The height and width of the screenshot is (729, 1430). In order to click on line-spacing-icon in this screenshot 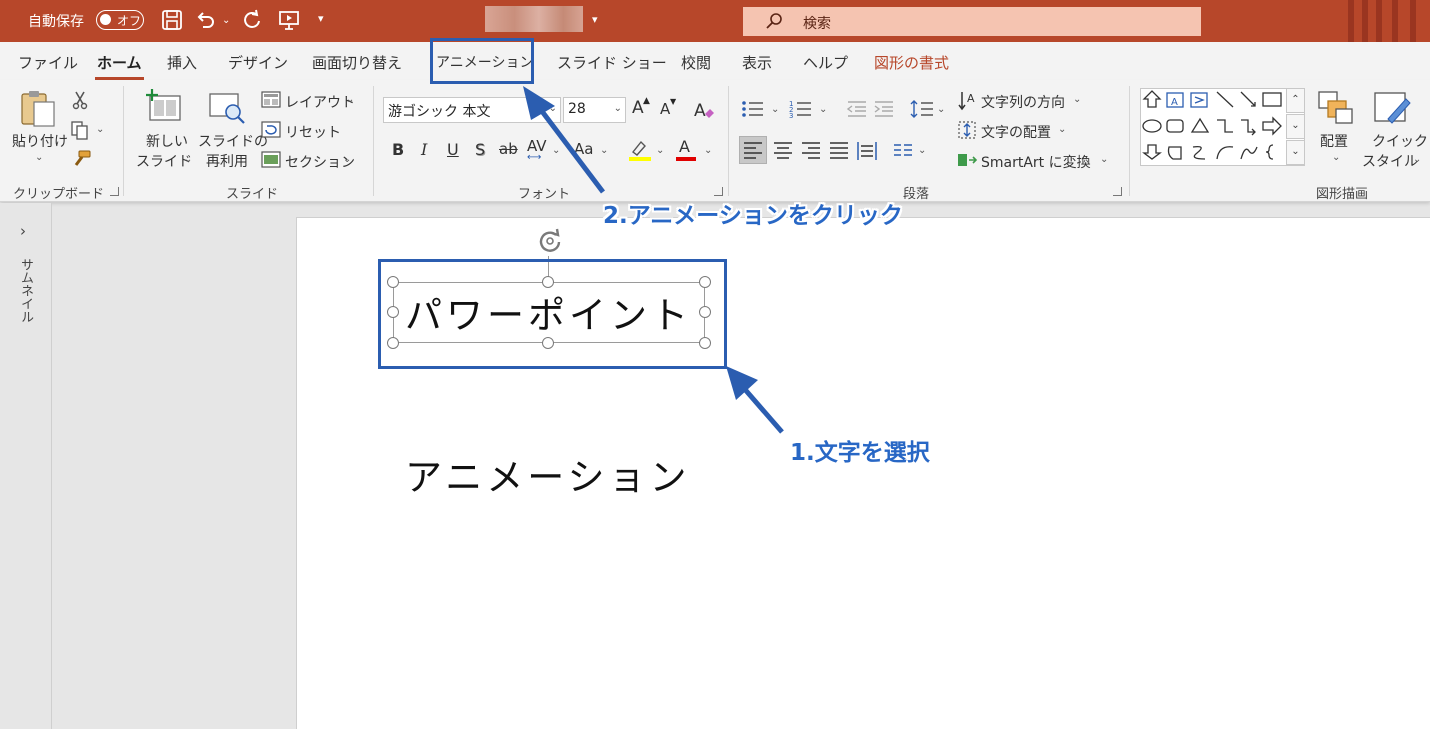, I will do `click(922, 109)`.